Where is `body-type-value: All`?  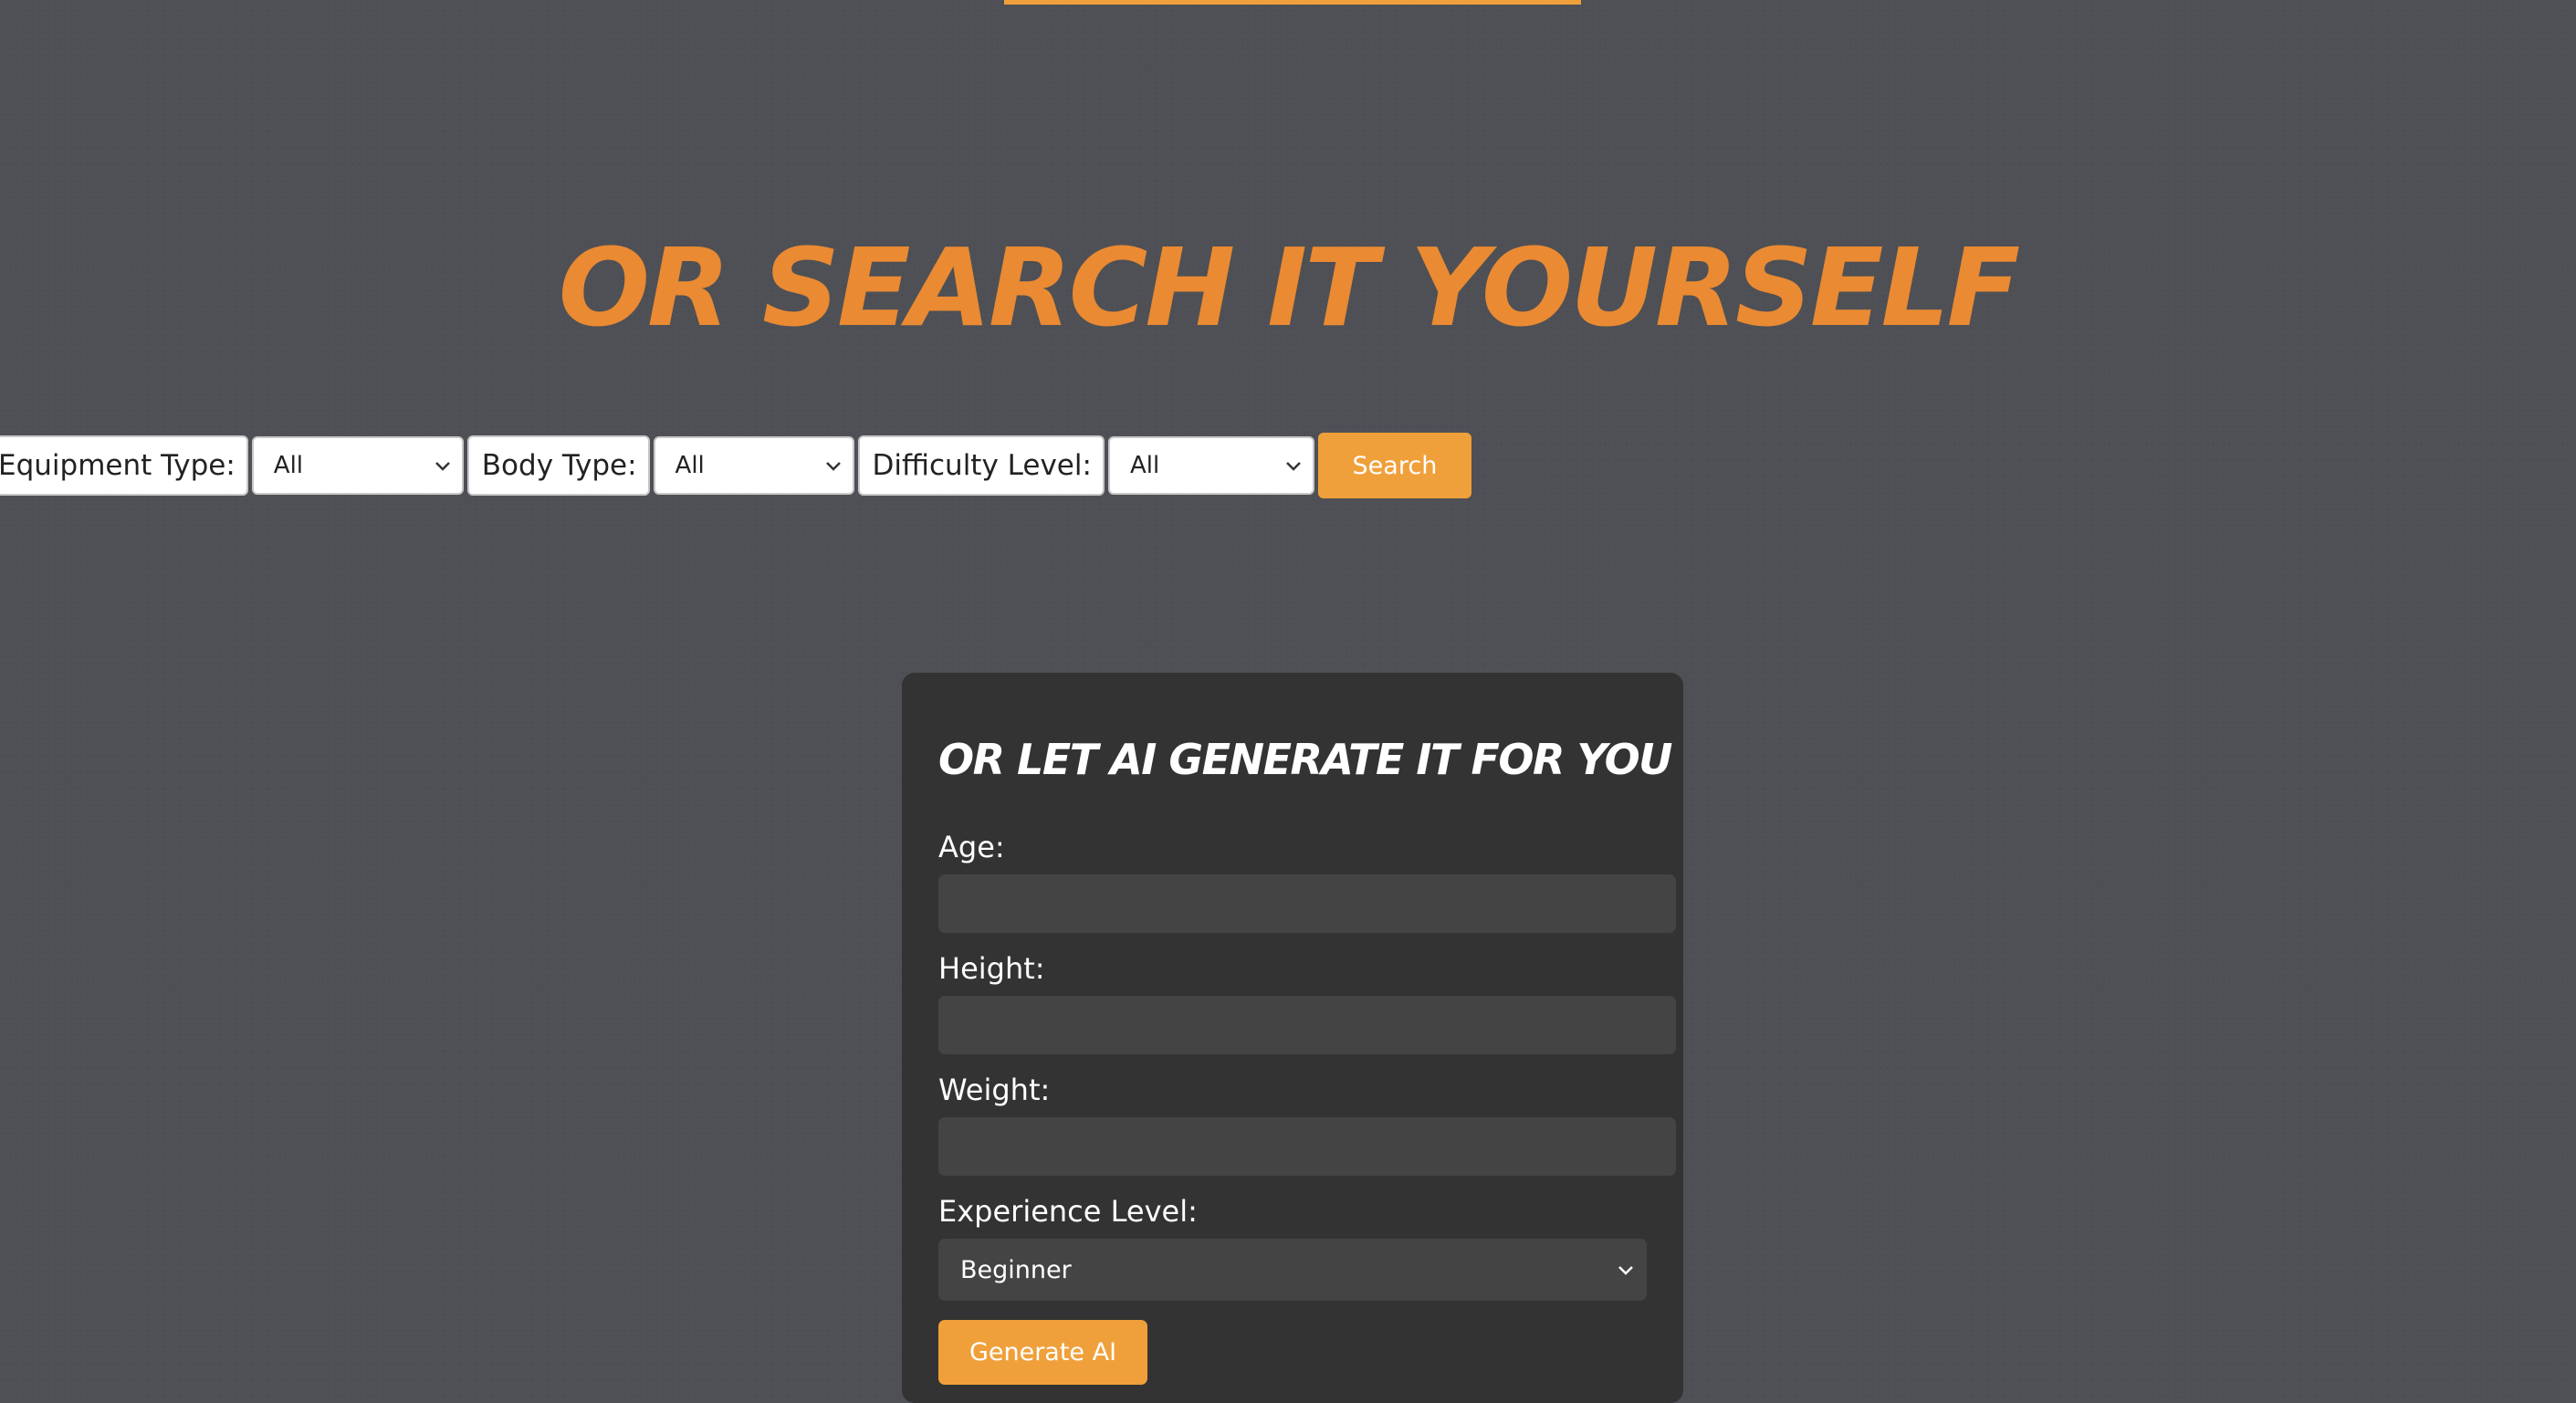 body-type-value: All is located at coordinates (690, 465).